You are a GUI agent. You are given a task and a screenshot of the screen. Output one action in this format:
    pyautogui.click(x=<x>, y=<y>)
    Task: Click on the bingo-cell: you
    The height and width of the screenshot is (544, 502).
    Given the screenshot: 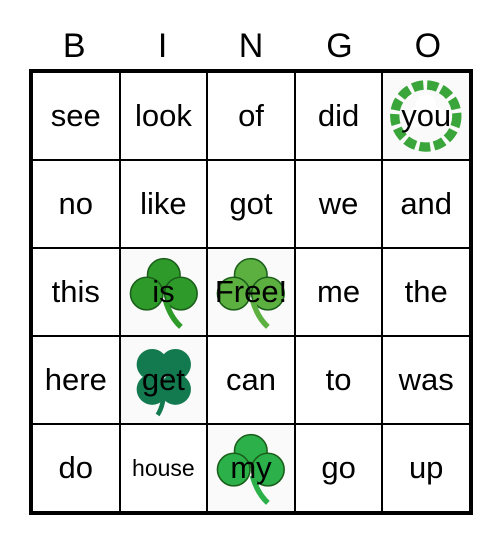 What is the action you would take?
    pyautogui.click(x=426, y=116)
    